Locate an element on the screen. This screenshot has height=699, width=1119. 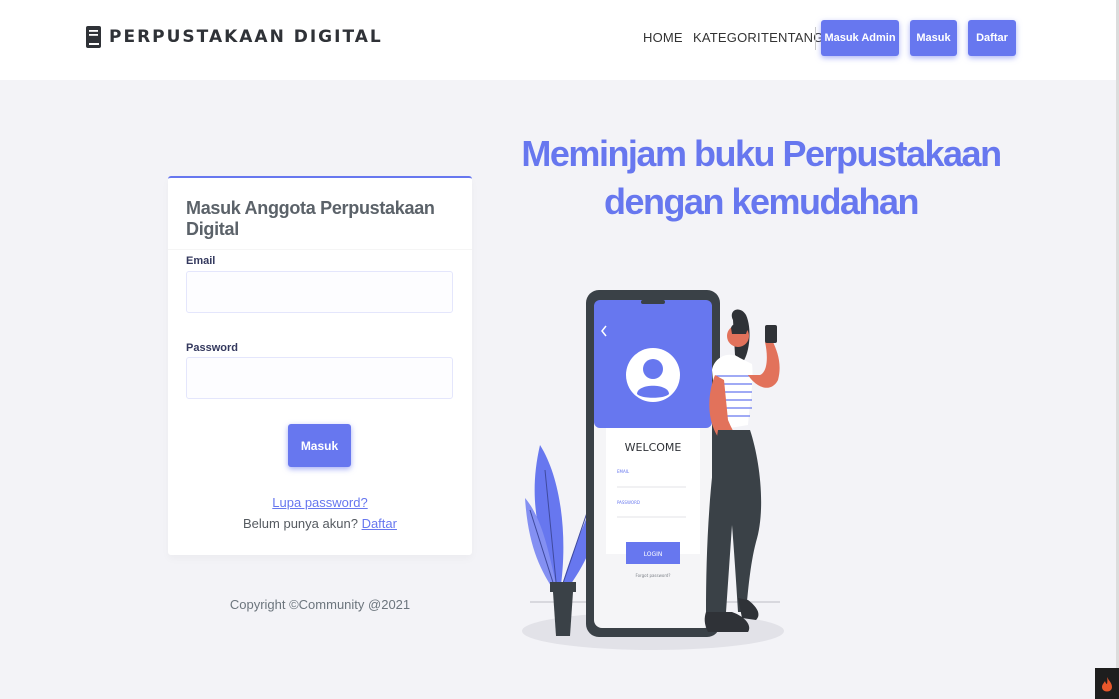
login-submit-button: Masuk is located at coordinates (319, 445).